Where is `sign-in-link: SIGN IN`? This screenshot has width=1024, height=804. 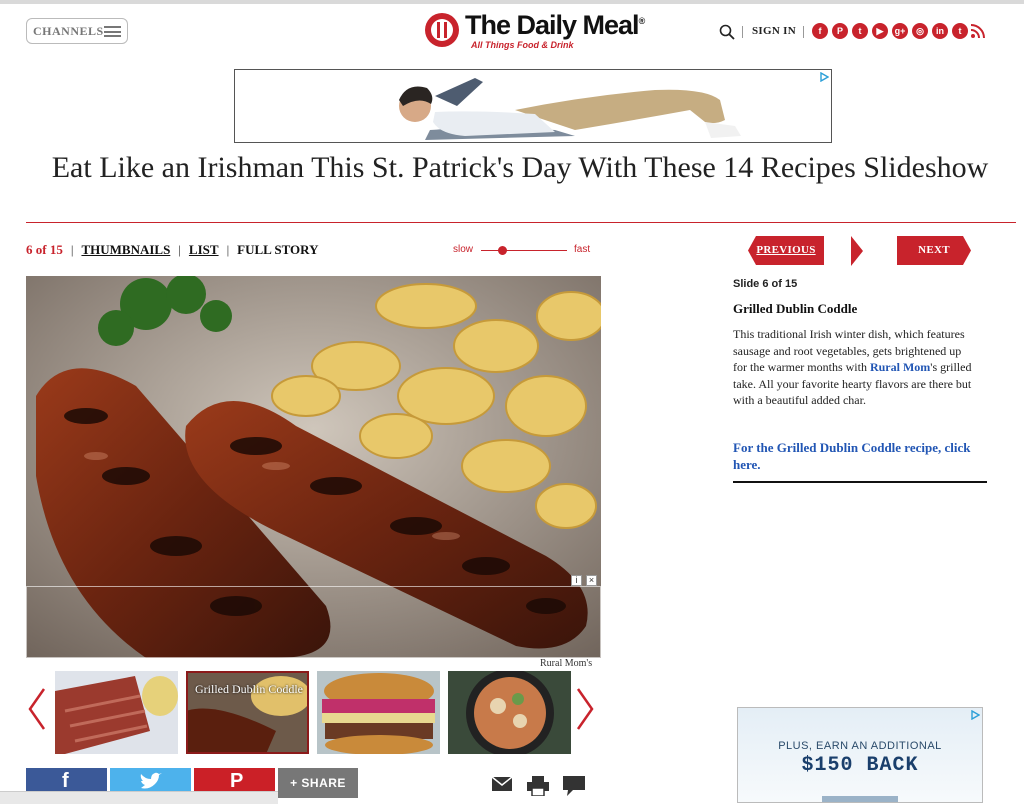 sign-in-link: SIGN IN is located at coordinates (774, 31).